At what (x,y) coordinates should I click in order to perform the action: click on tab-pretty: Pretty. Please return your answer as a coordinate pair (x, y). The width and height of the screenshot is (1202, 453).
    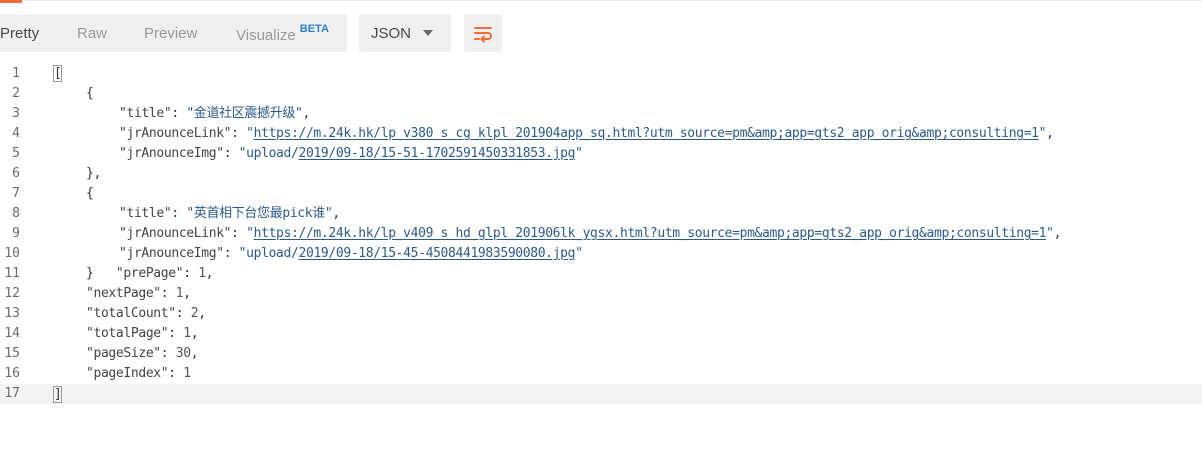
    Looking at the image, I should click on (19, 33).